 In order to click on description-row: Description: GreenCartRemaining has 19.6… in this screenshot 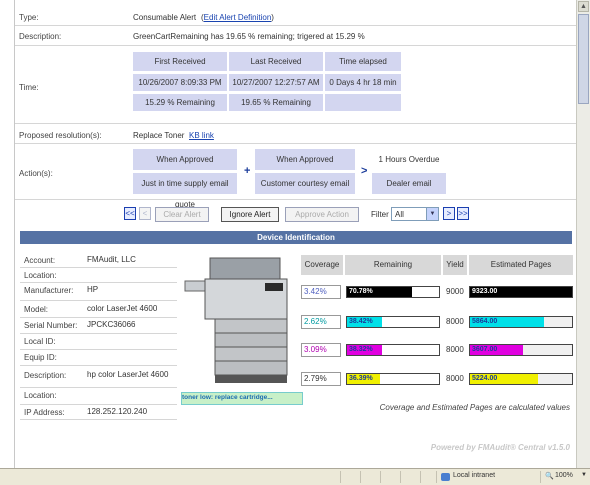, I will do `click(295, 36)`.